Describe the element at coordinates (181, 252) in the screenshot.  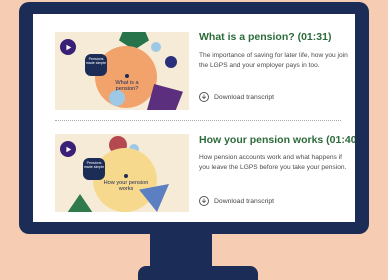
I see `monitor-stand-neck` at that location.